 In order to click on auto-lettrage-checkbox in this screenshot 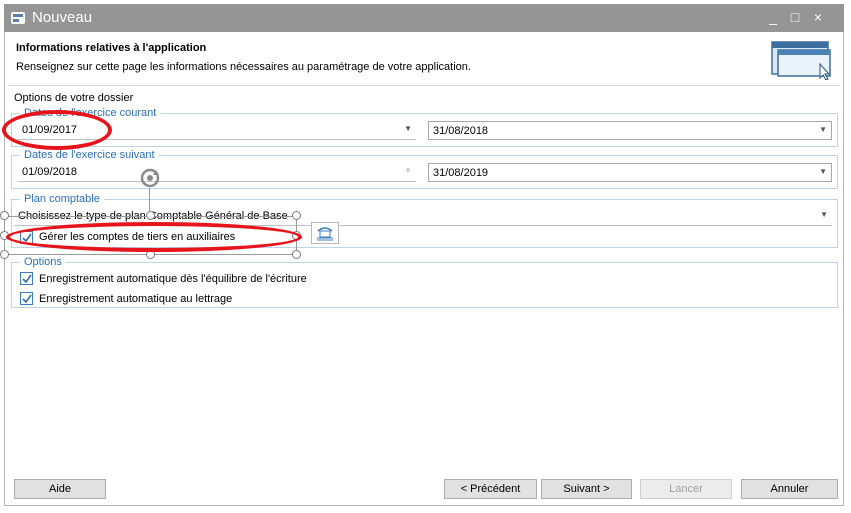, I will do `click(26, 298)`.